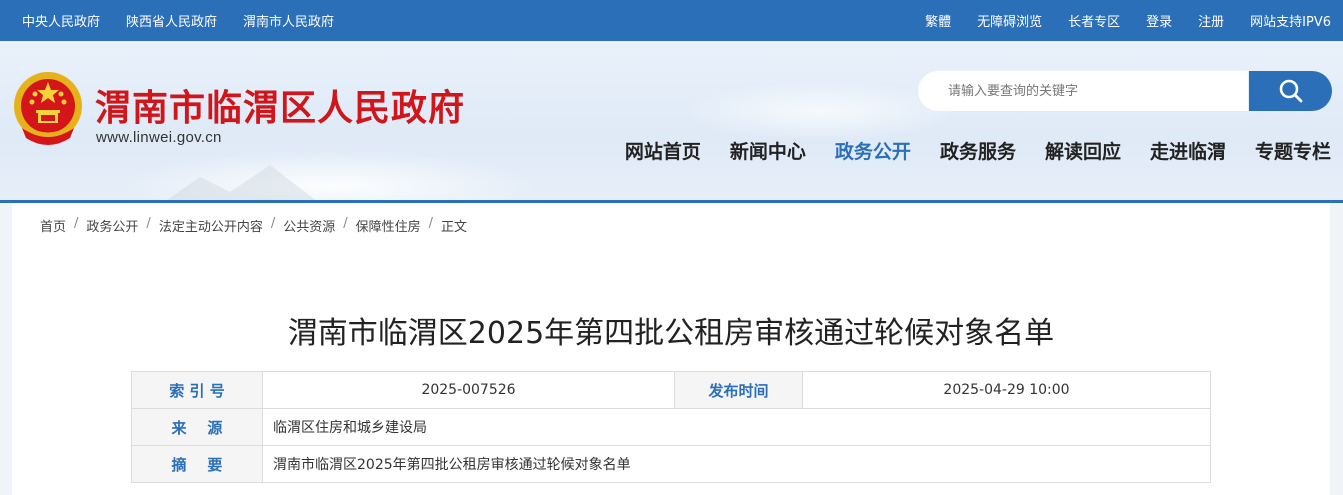  I want to click on breadcrumb-public-resources: 公共资源, so click(309, 225).